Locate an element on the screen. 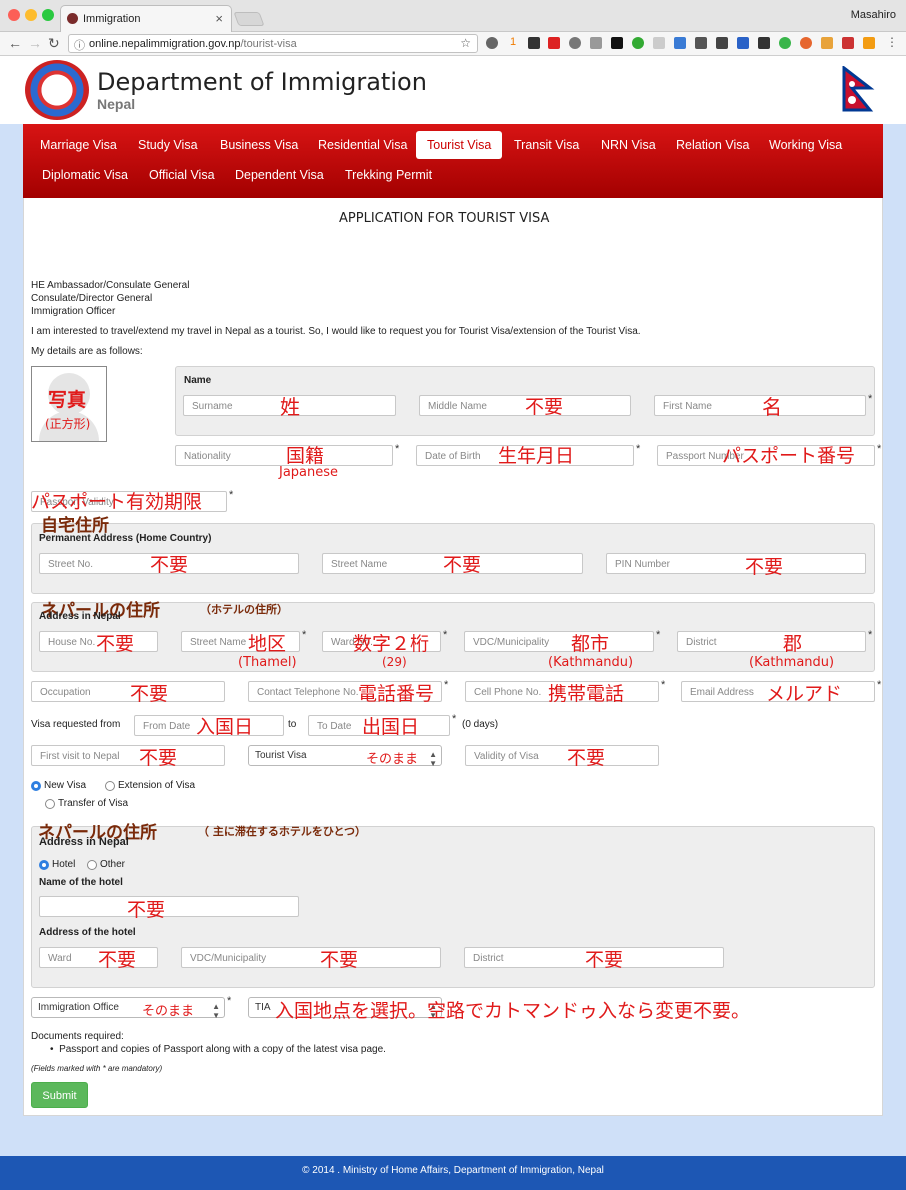 This screenshot has height=1190, width=906. nationality-input: Nationality is located at coordinates (284, 455).